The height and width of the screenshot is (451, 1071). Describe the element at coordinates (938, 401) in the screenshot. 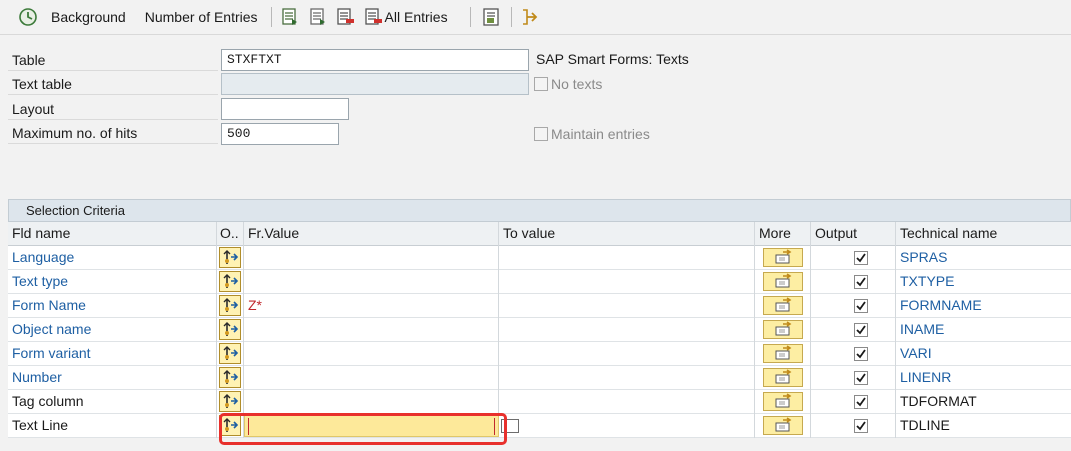

I see `technical-name: TDFORMAT` at that location.